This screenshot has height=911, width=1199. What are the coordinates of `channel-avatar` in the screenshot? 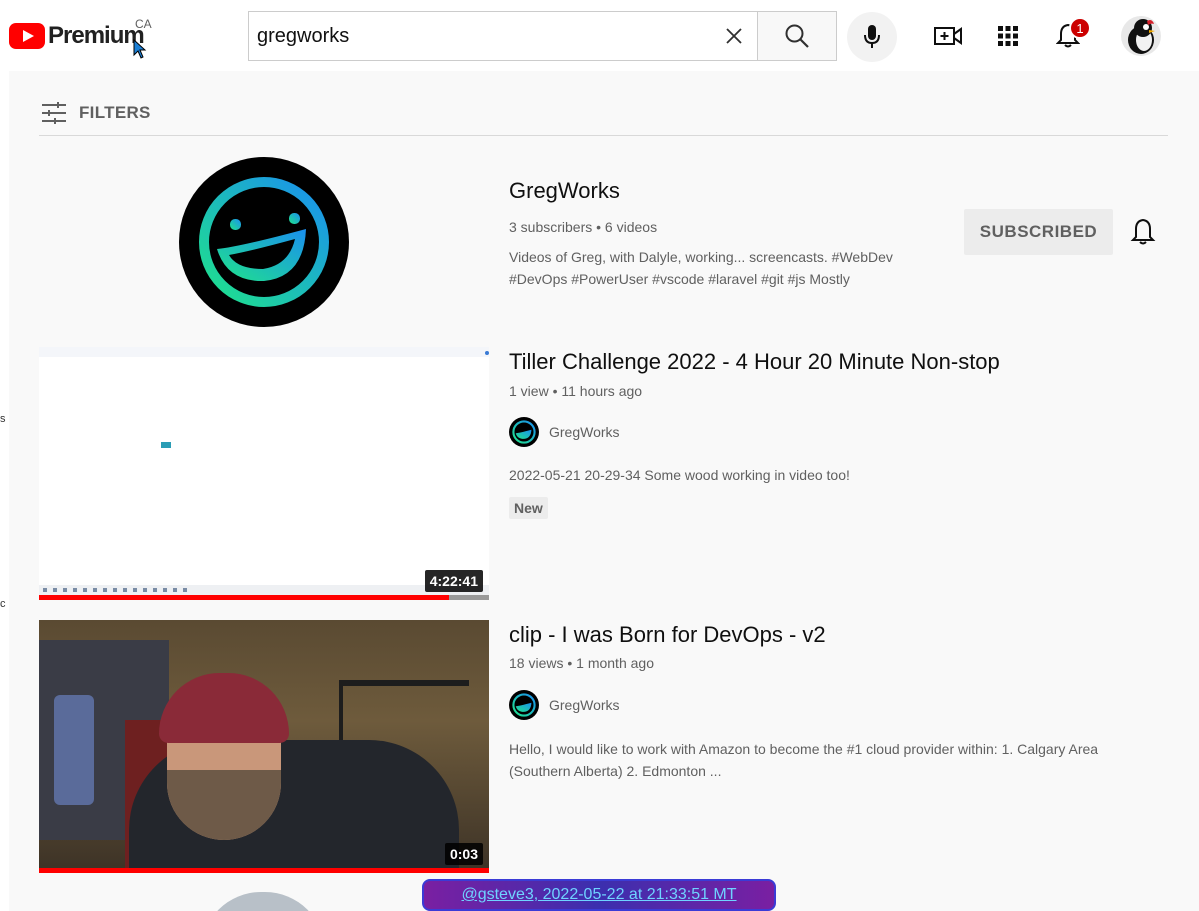 It's located at (264, 242).